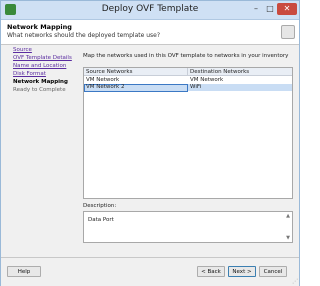 Image resolution: width=320 pixels, height=286 pixels. What do you see at coordinates (188, 227) in the screenshot?
I see `description-box: Data Port ▲ ▼` at bounding box center [188, 227].